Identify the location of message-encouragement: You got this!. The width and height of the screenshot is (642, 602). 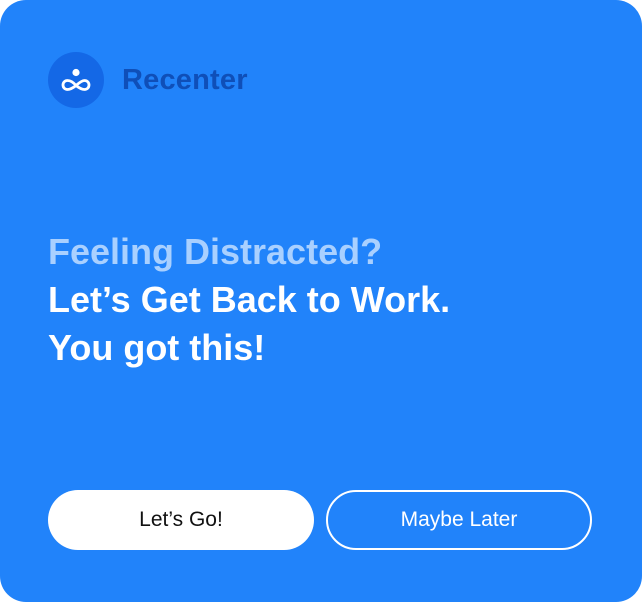
(157, 347).